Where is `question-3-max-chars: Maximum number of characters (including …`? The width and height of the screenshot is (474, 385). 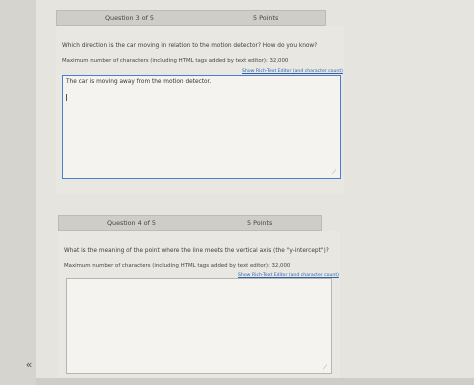 question-3-max-chars: Maximum number of characters (including … is located at coordinates (175, 61).